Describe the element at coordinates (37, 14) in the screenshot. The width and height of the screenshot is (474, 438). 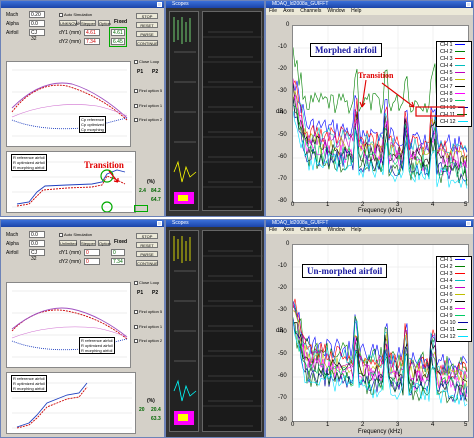
I see `mach-input: 0.20` at that location.